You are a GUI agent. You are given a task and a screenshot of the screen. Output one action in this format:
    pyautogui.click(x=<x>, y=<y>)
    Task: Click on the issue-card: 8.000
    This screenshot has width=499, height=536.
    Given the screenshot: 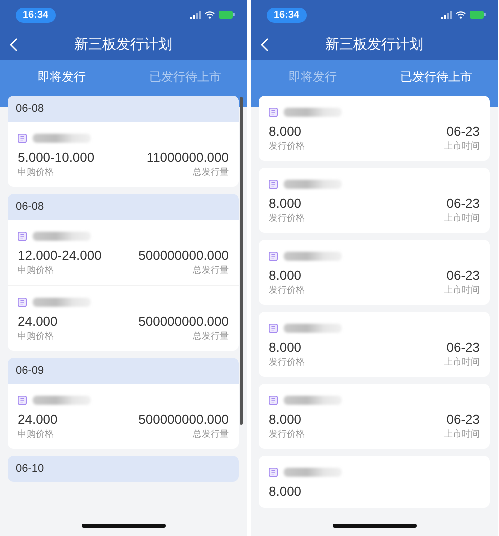 What is the action you would take?
    pyautogui.click(x=374, y=482)
    